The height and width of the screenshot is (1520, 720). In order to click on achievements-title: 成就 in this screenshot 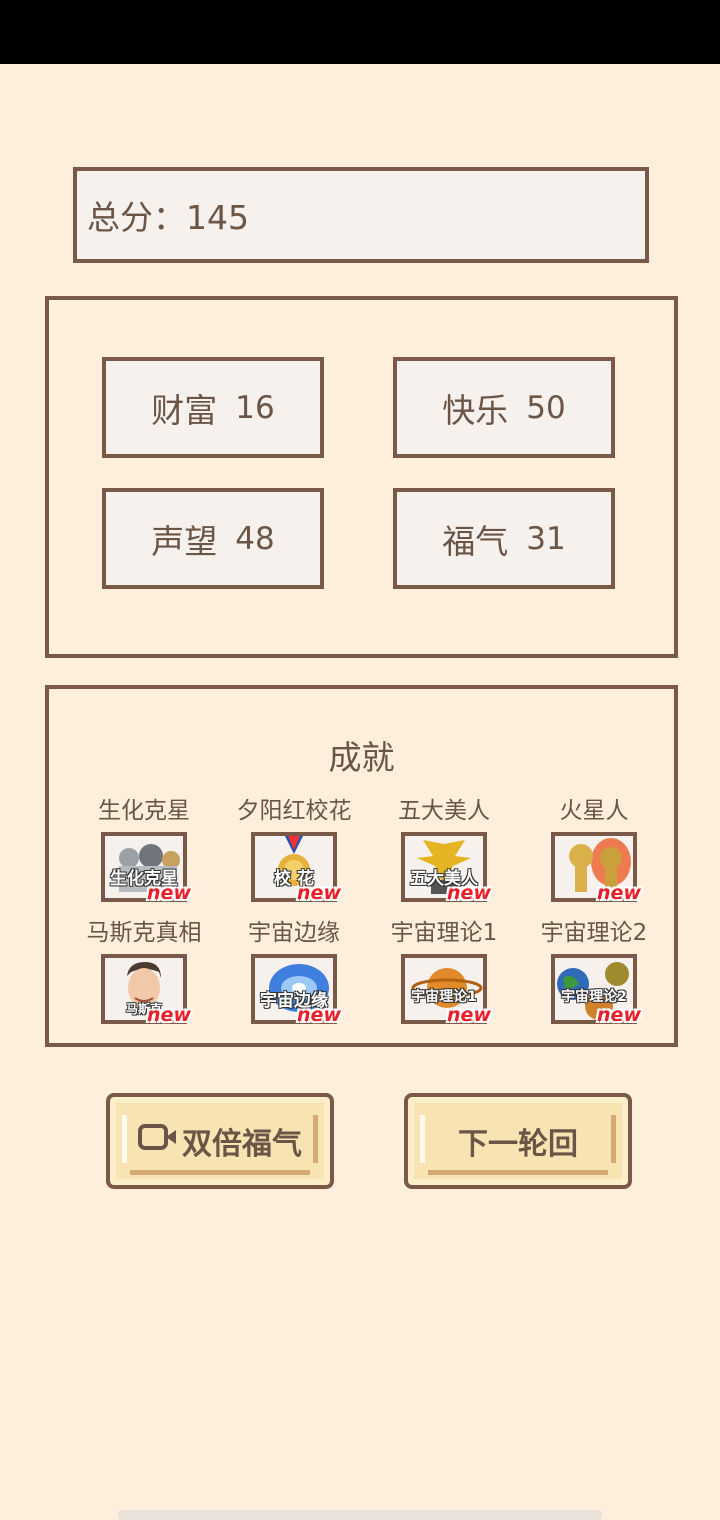, I will do `click(361, 757)`.